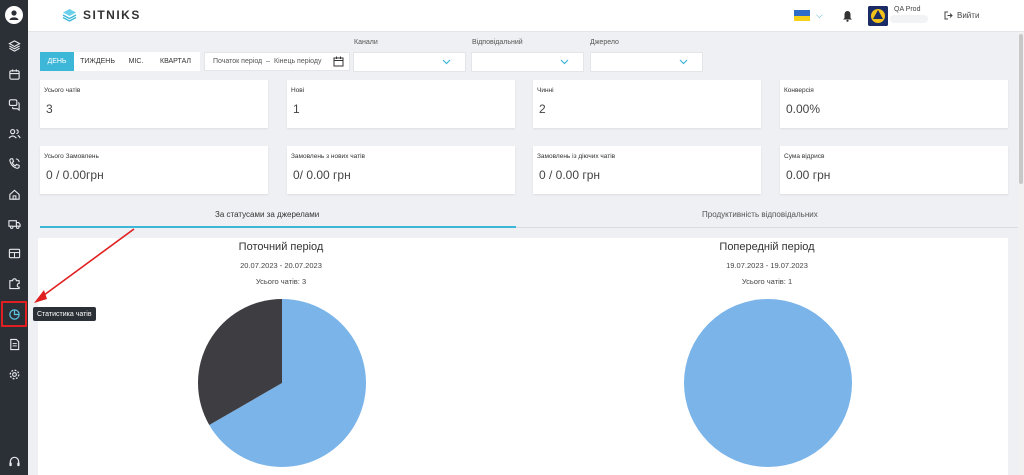 The image size is (1024, 475). I want to click on sidebar-tooltip: Статистика чатів, so click(64, 314).